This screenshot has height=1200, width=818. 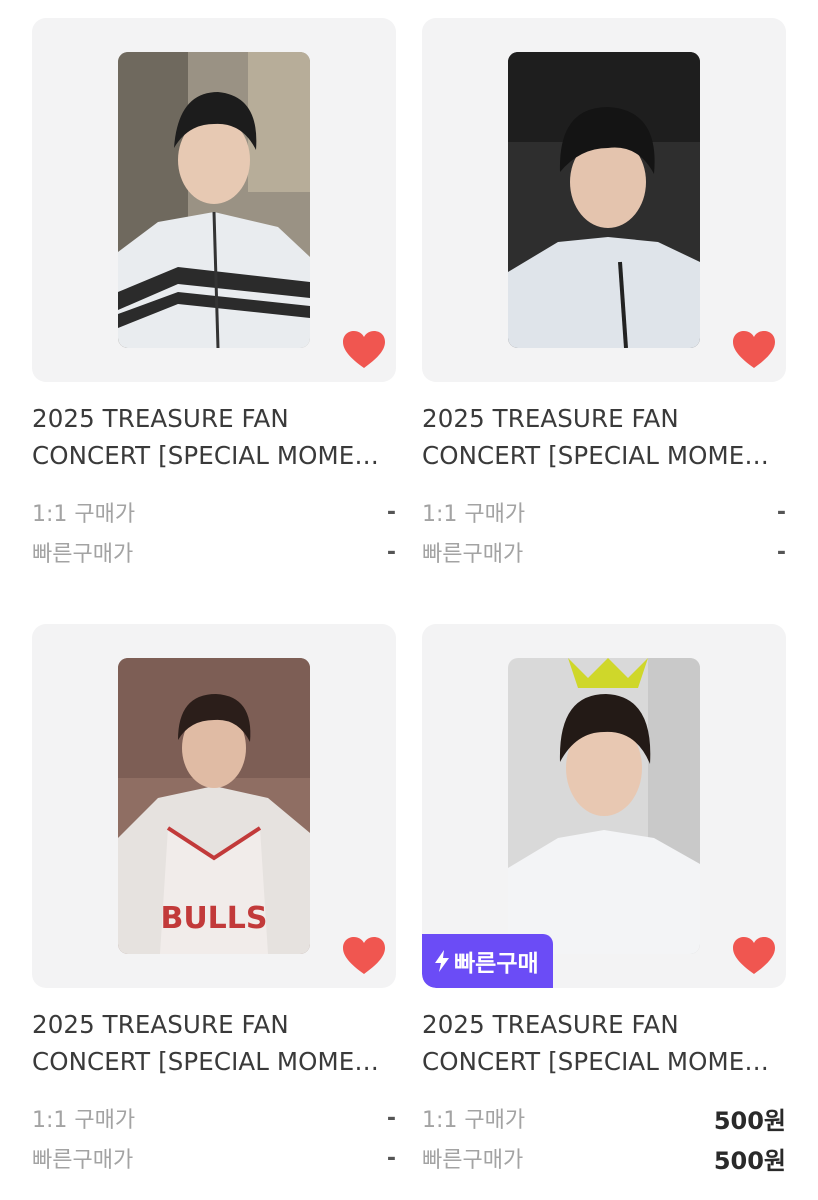 What do you see at coordinates (604, 1118) in the screenshot?
I see `price-row: 1:1 구매가 500원` at bounding box center [604, 1118].